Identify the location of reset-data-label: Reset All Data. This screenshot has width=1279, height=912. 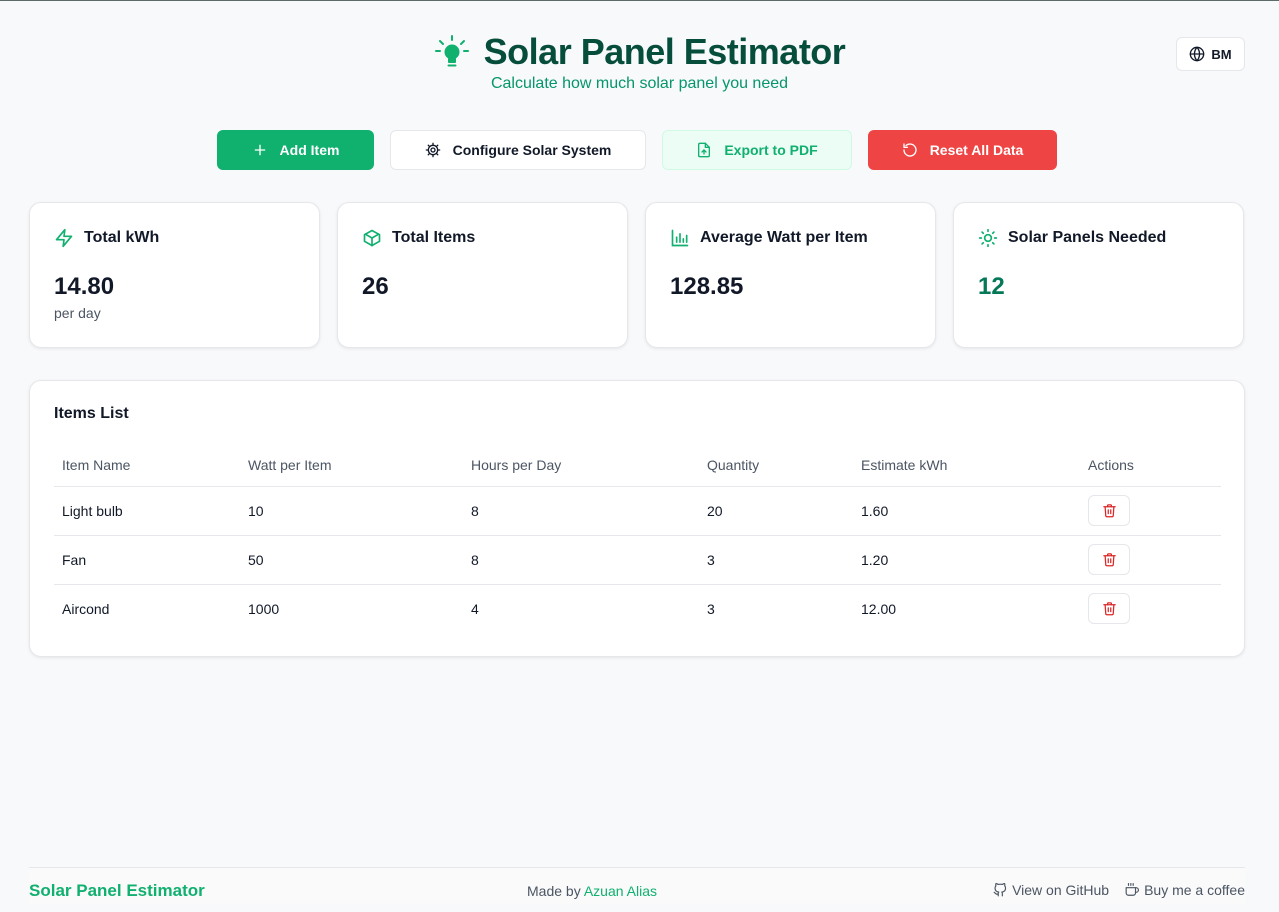
(976, 150).